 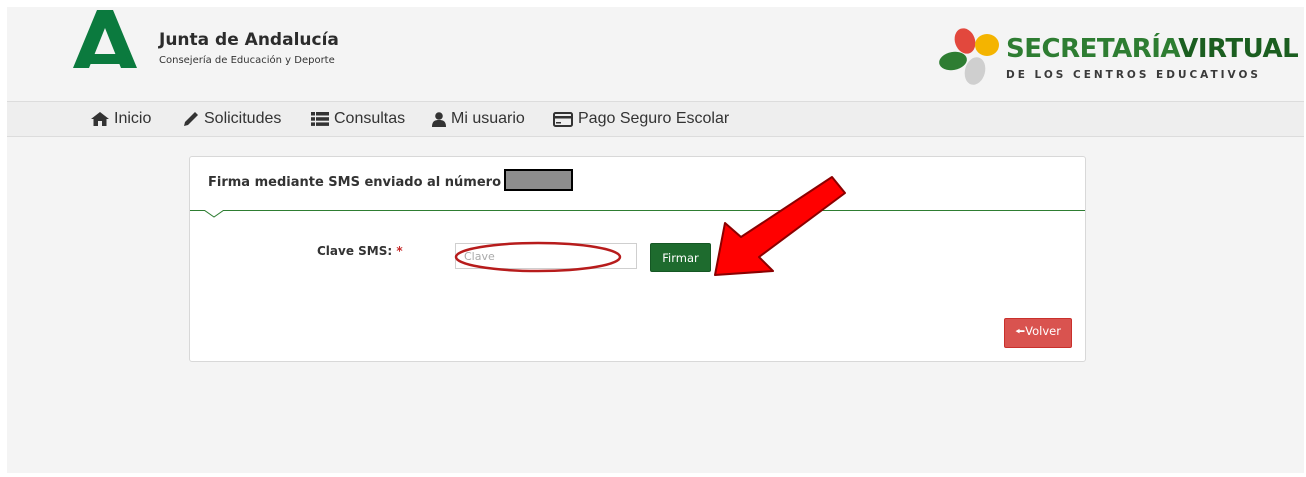 I want to click on nav-item-label: Inicio, so click(x=133, y=118).